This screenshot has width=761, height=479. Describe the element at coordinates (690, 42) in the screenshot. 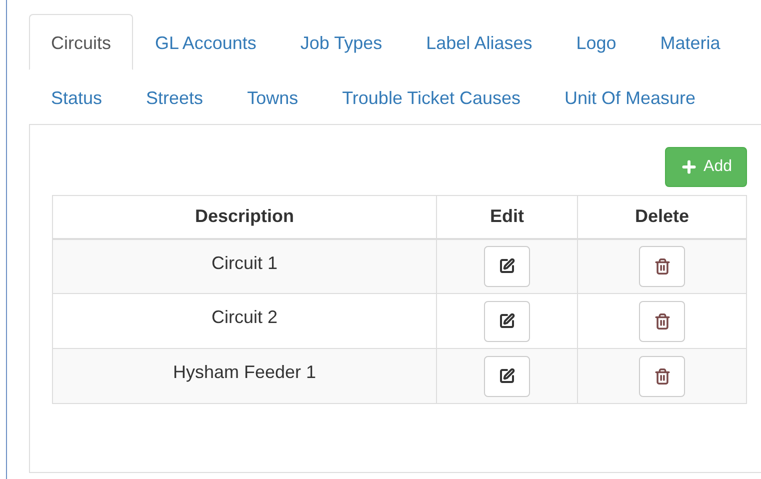

I see `tab: Materia` at that location.